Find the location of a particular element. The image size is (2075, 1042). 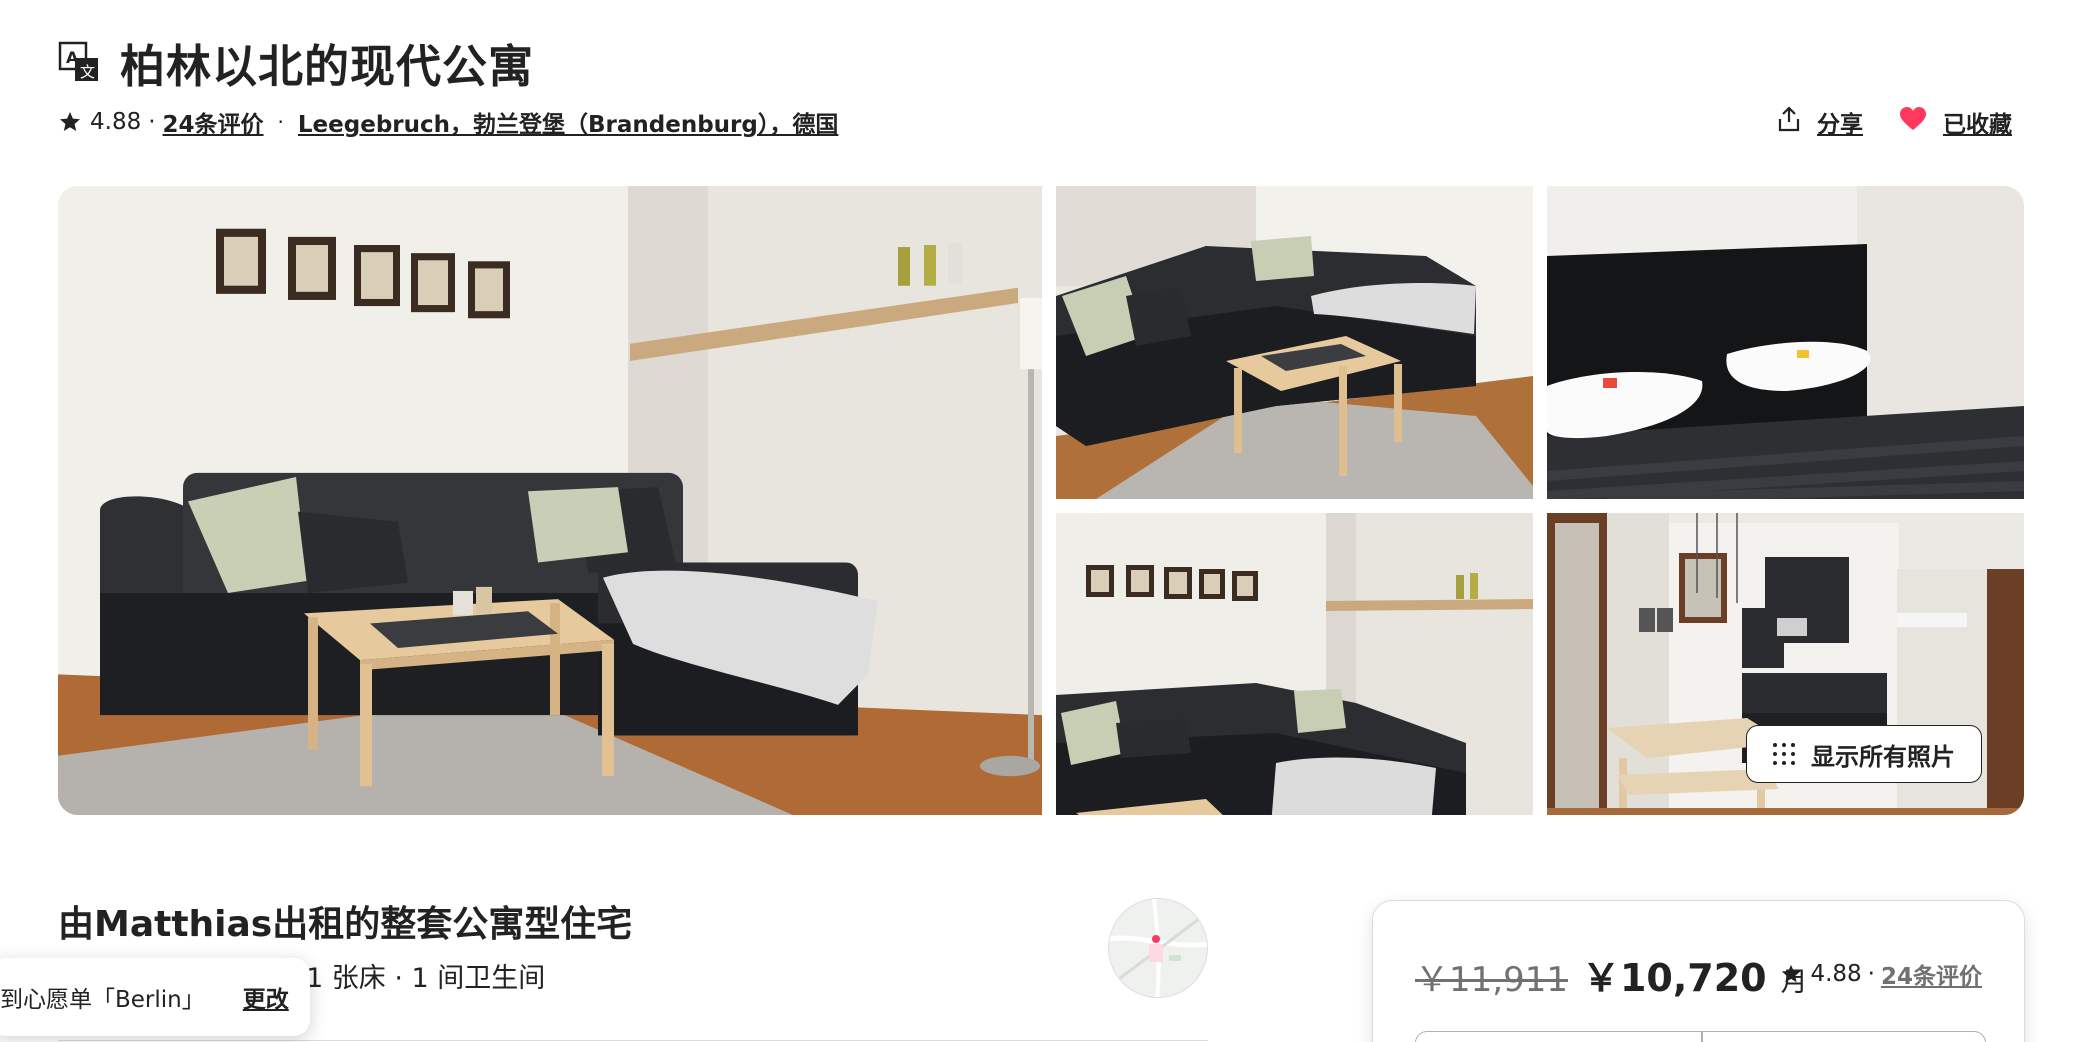

page-title: 柏林以北的现代公寓 is located at coordinates (327, 66).